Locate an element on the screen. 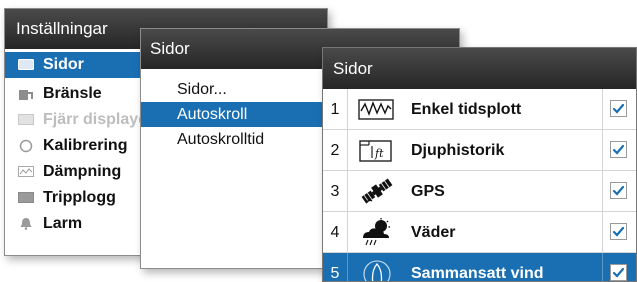 The width and height of the screenshot is (637, 282). weather-icon is located at coordinates (377, 232).